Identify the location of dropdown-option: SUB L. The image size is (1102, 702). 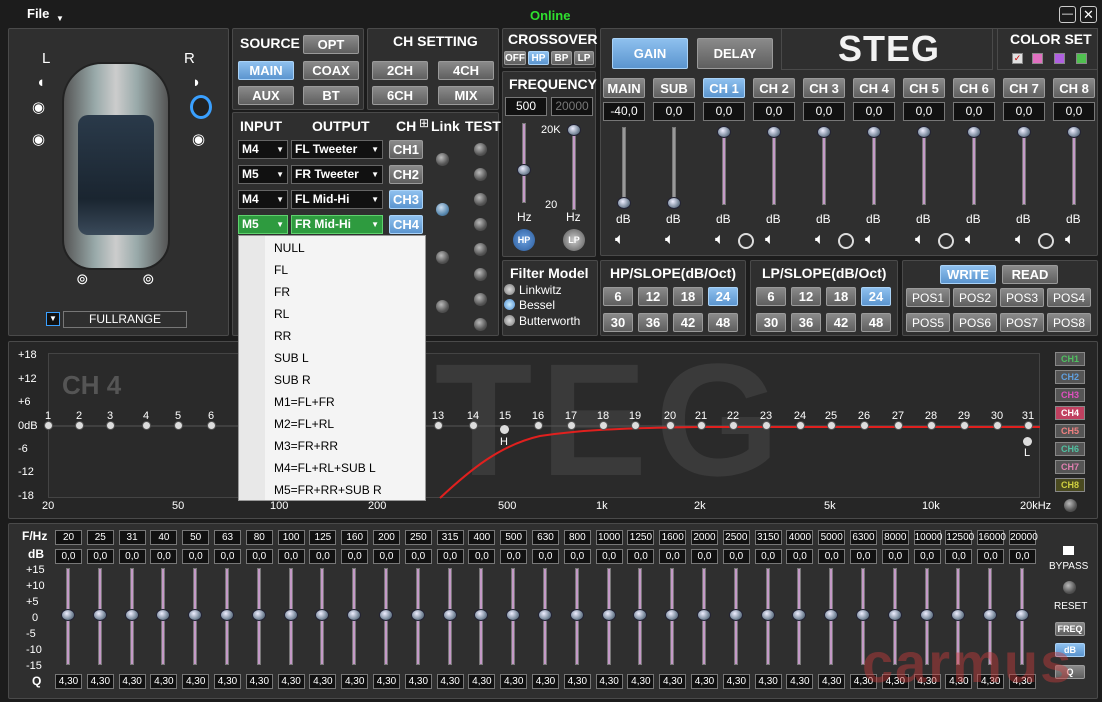
(332, 358).